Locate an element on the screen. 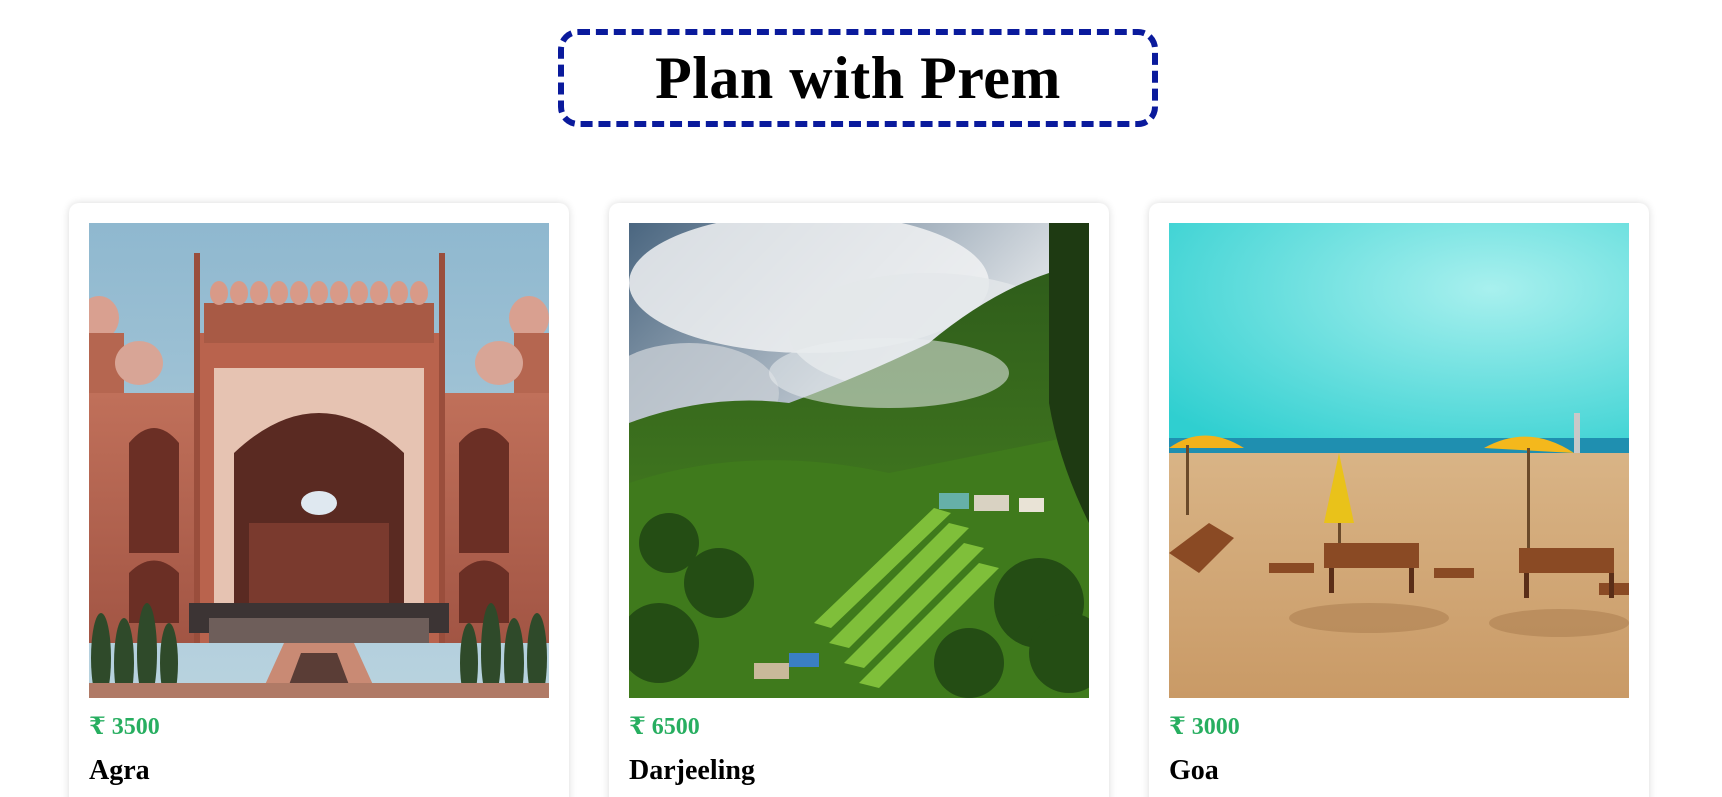 The image size is (1722, 797). destination-price: ₹ 6500 is located at coordinates (664, 727).